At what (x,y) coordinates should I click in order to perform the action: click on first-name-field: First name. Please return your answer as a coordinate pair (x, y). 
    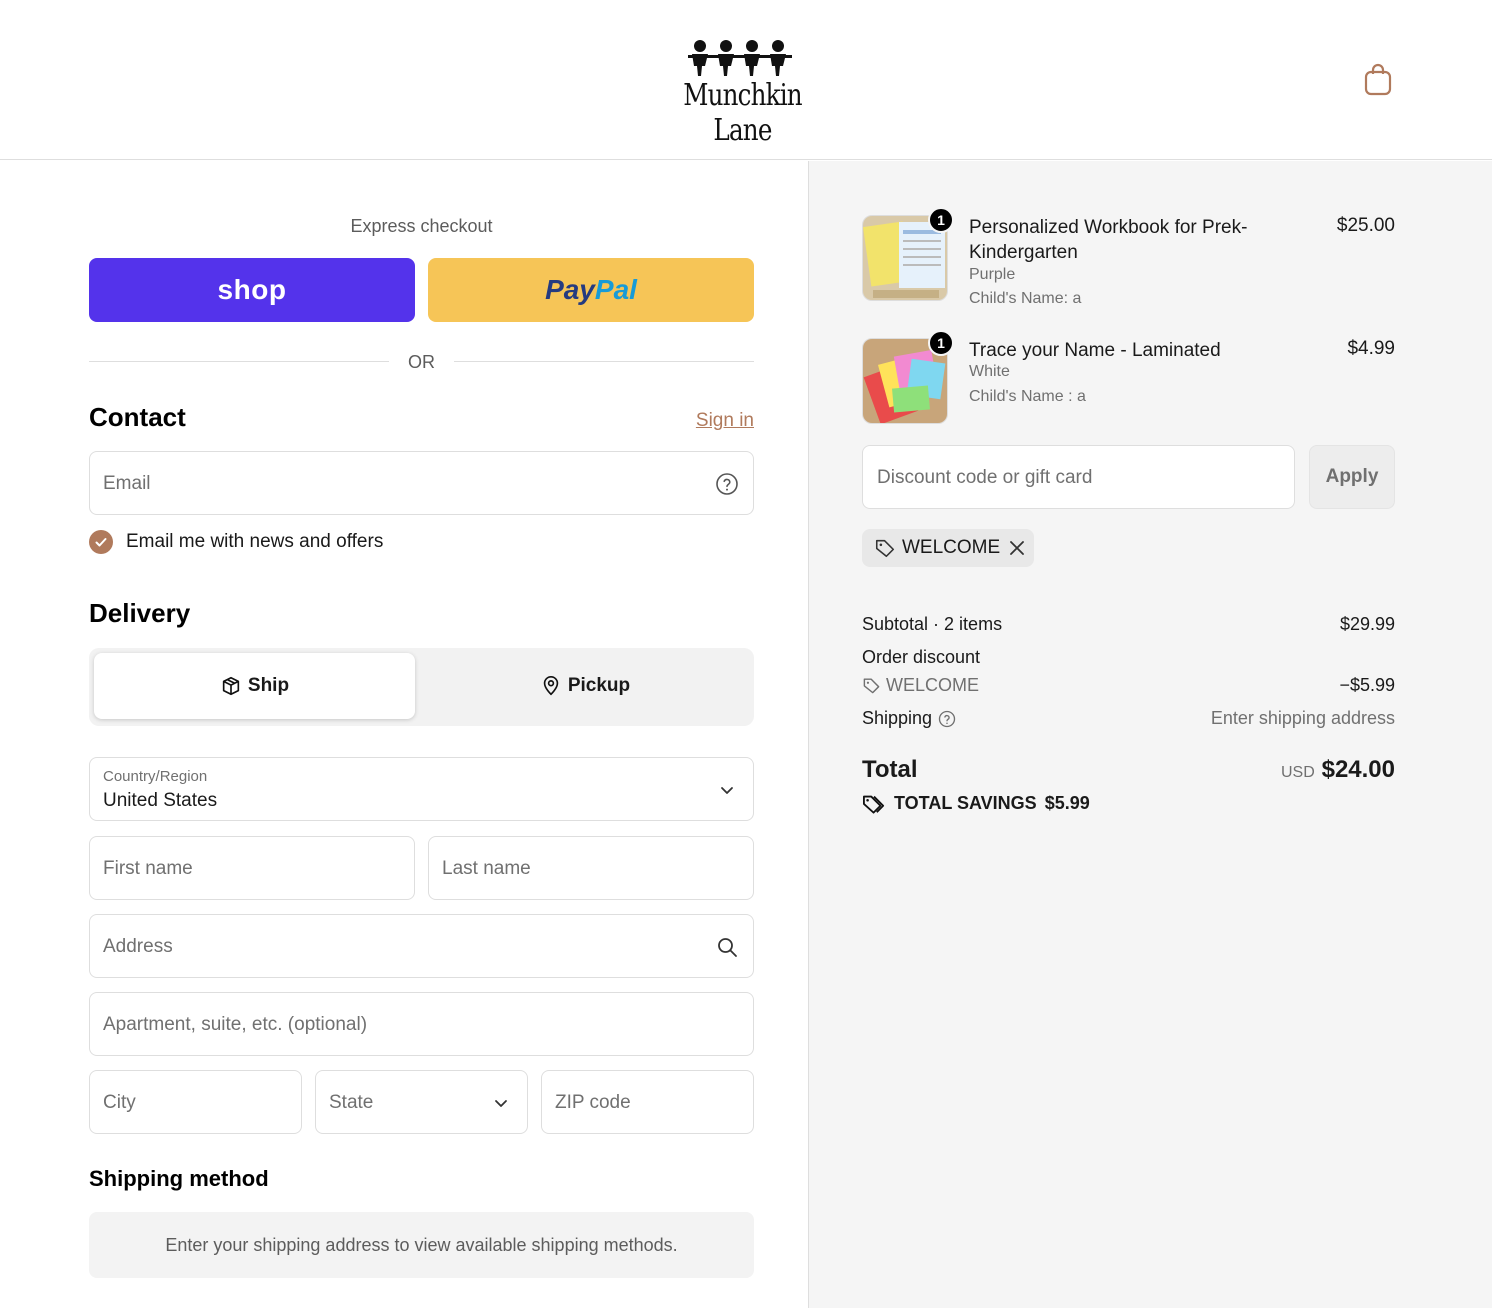
    Looking at the image, I should click on (252, 868).